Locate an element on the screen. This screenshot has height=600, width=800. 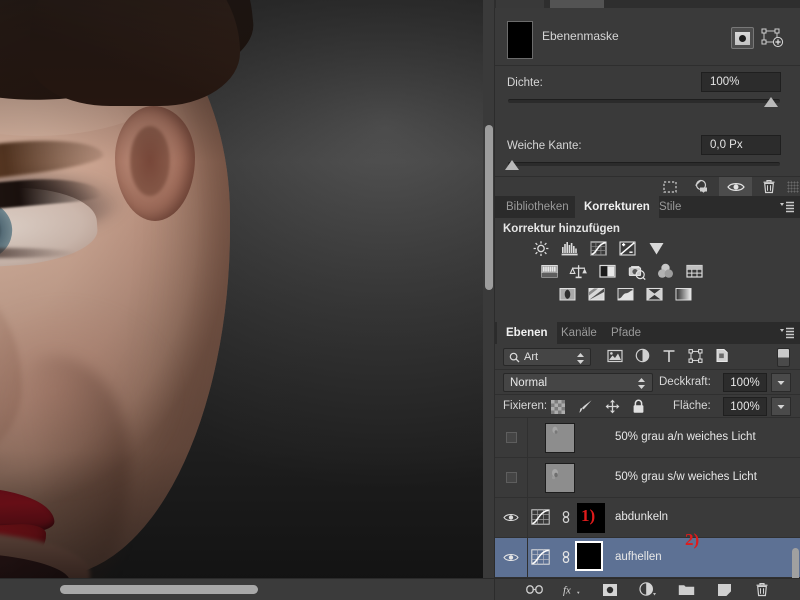
density-slider is located at coordinates (644, 101).